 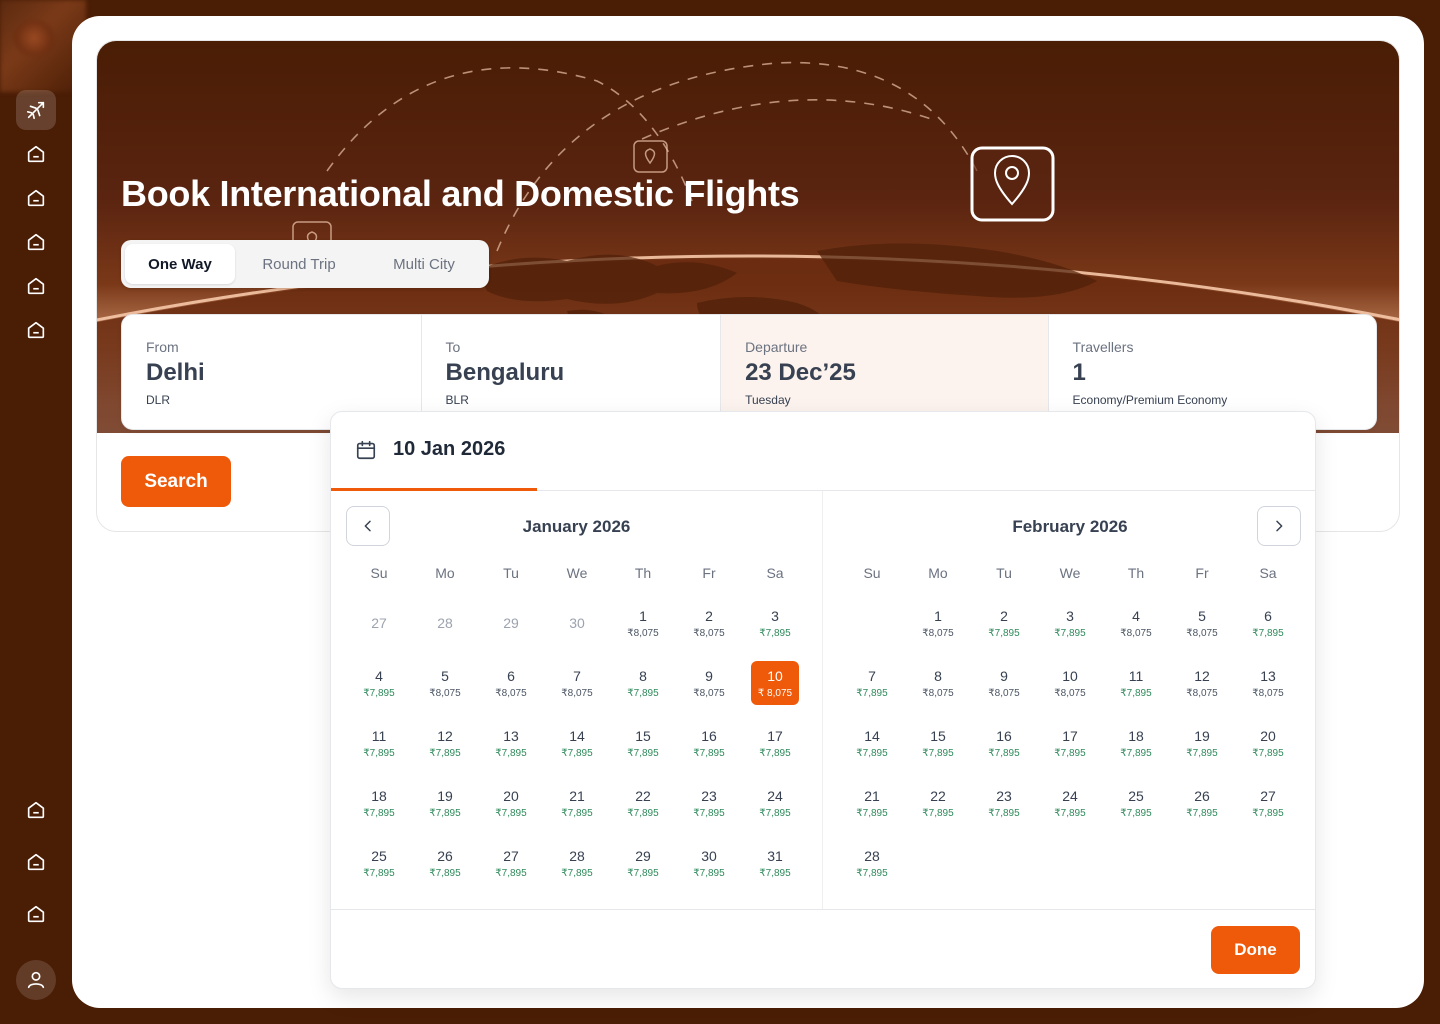 What do you see at coordinates (775, 863) in the screenshot?
I see `calendar-day: 31 ₹7,895` at bounding box center [775, 863].